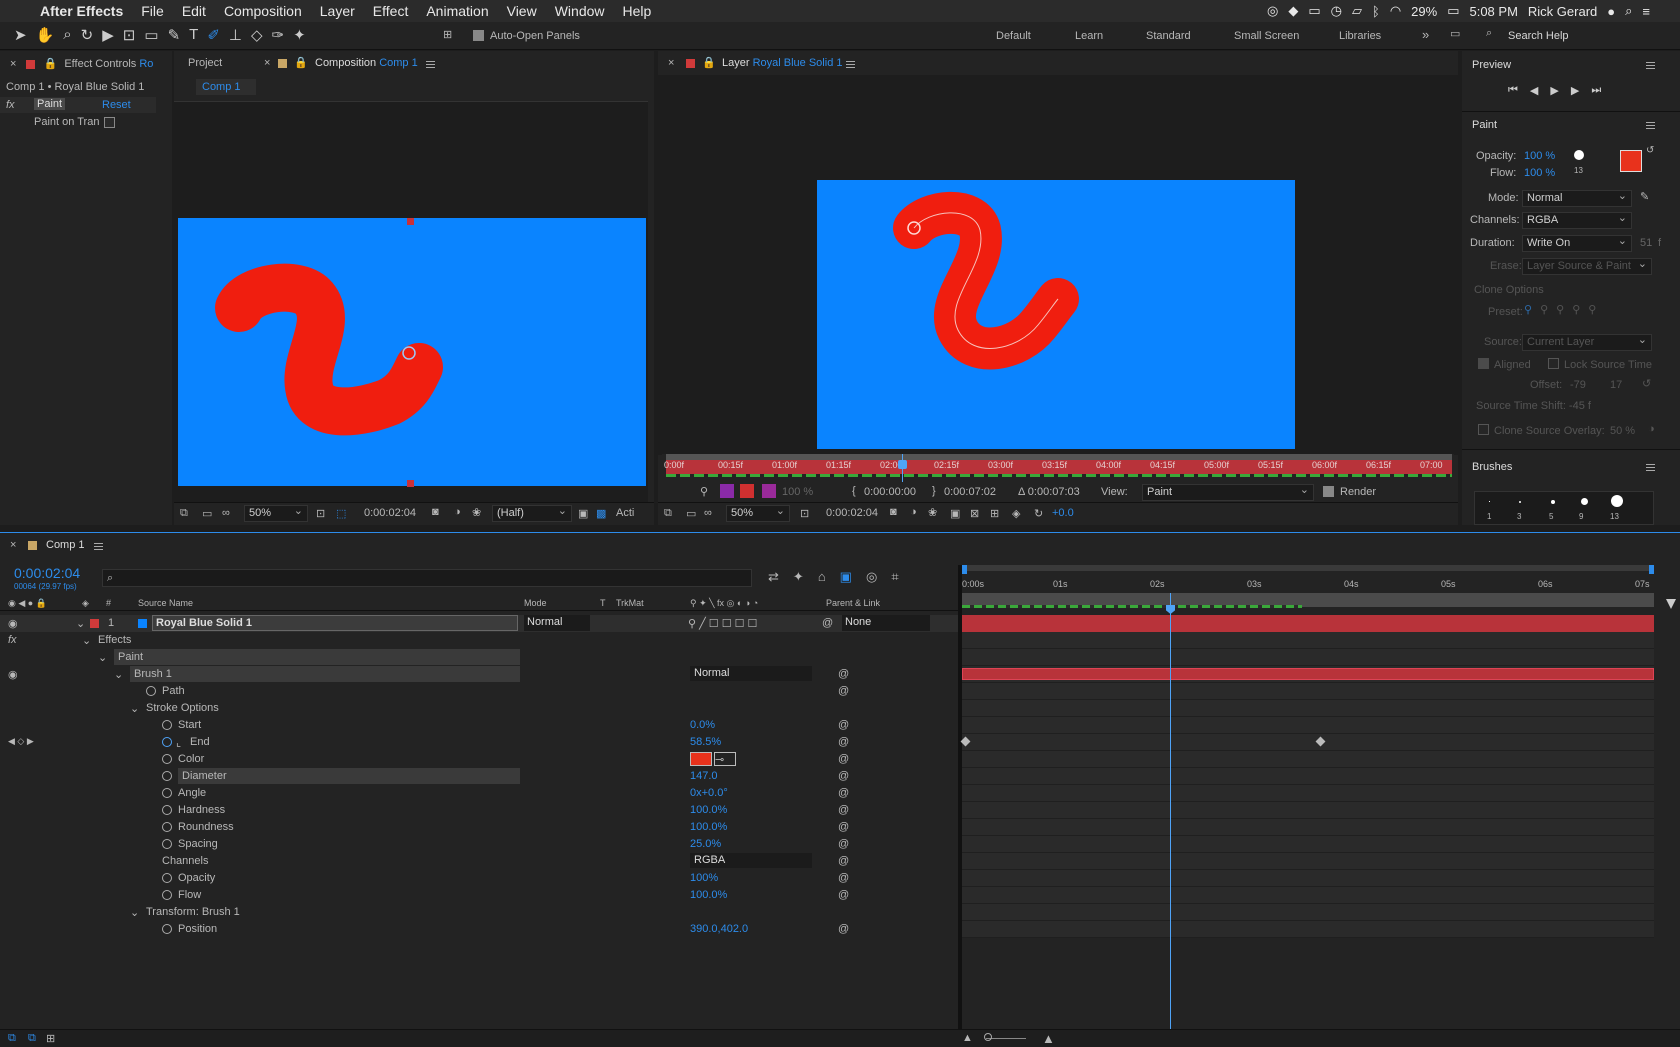 The height and width of the screenshot is (1047, 1680). Describe the element at coordinates (1592, 309) in the screenshot. I see `clone-preset-5-icon: ⚲` at that location.